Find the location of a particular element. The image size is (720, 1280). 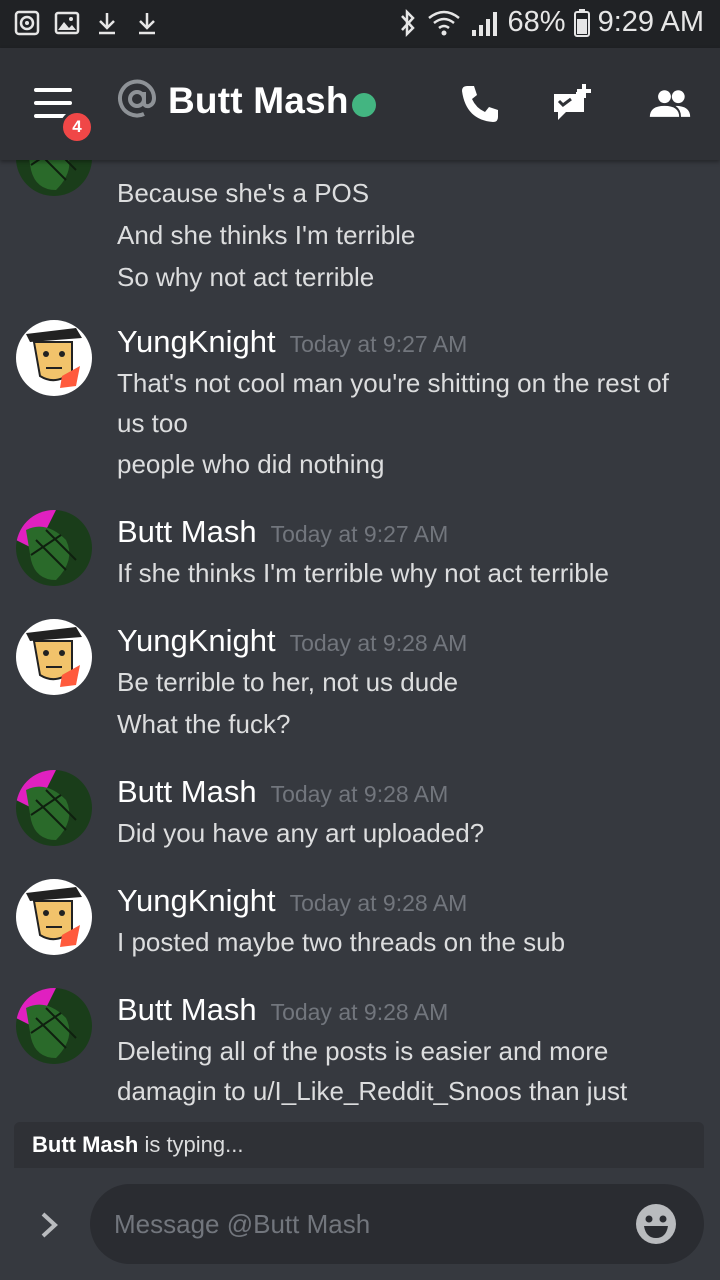

notification-badge: 4 is located at coordinates (77, 127).